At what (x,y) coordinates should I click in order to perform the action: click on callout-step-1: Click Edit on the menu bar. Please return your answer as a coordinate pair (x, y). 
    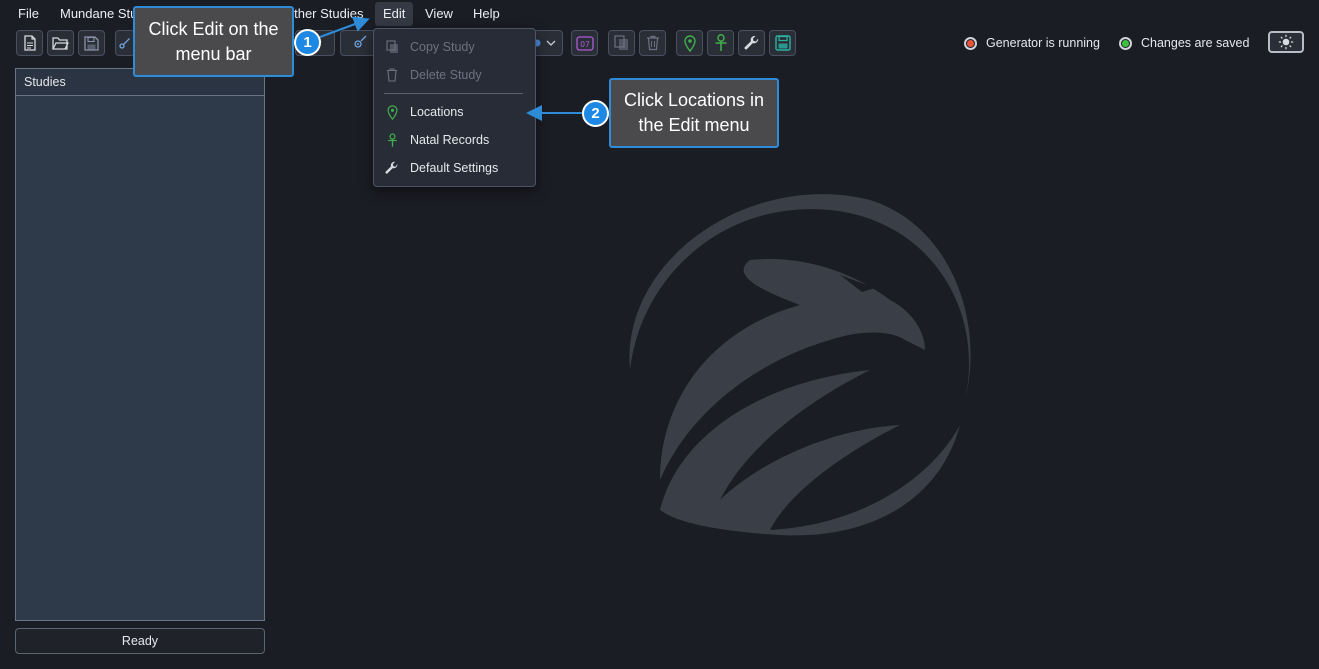
    Looking at the image, I should click on (213, 41).